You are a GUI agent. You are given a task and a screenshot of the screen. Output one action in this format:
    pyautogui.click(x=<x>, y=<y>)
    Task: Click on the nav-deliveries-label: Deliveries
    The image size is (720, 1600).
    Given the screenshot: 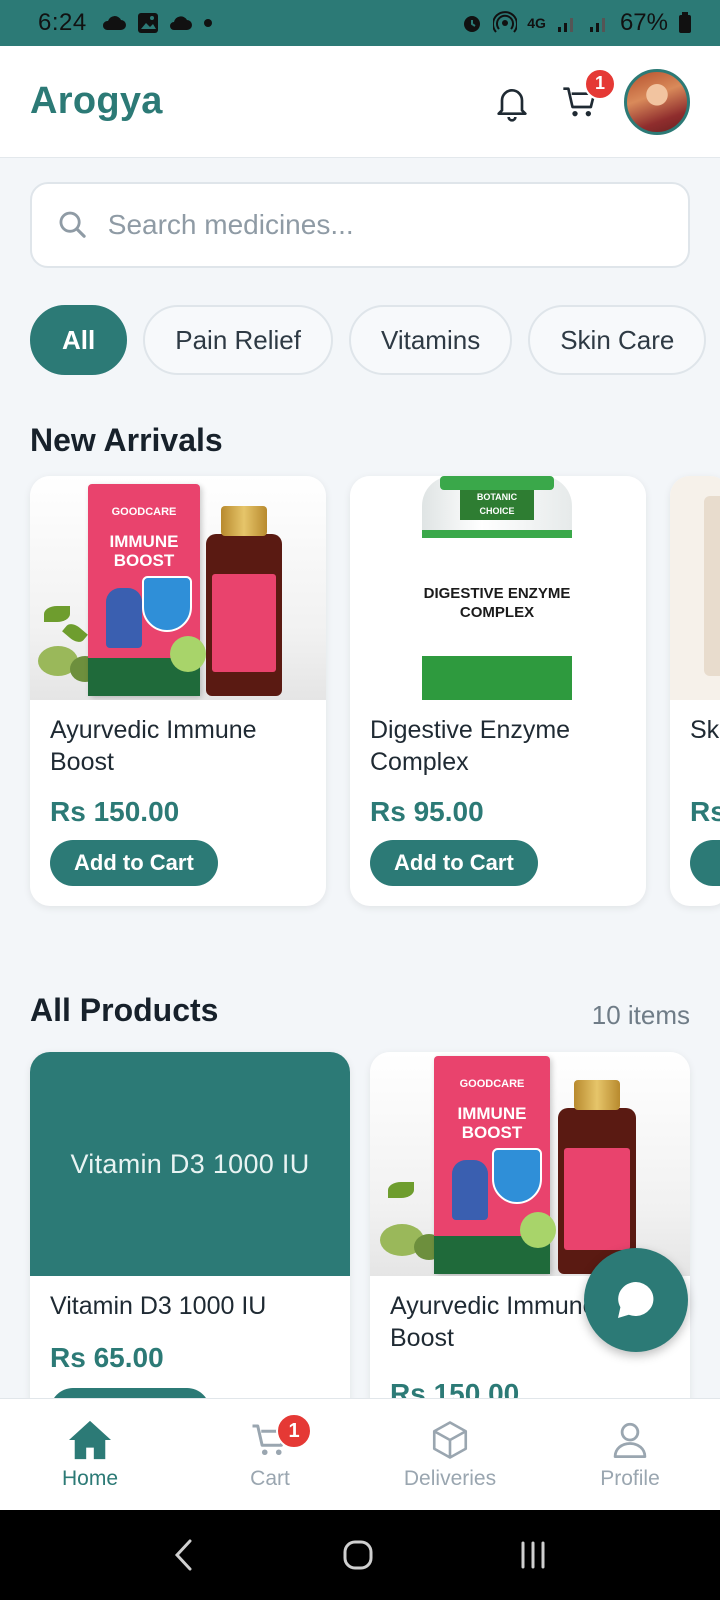 What is the action you would take?
    pyautogui.click(x=450, y=1478)
    